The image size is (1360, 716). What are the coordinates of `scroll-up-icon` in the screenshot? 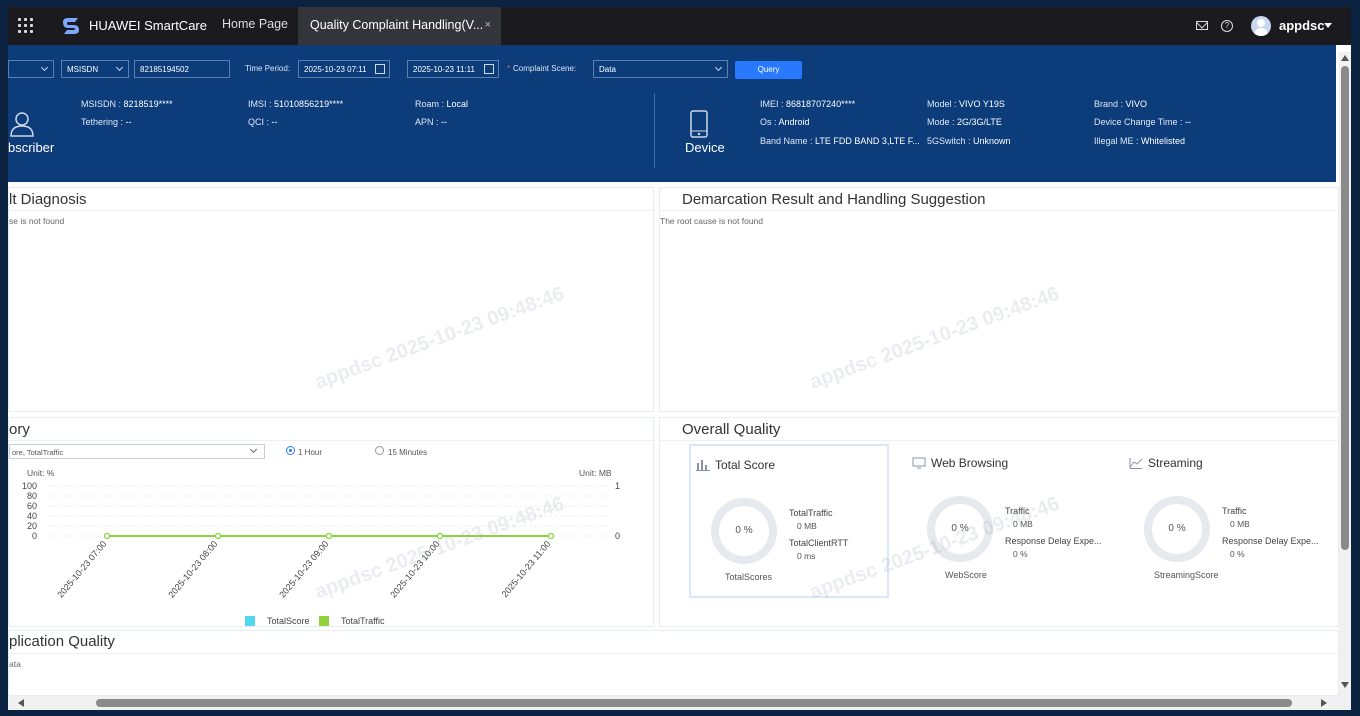 It's located at (1345, 58).